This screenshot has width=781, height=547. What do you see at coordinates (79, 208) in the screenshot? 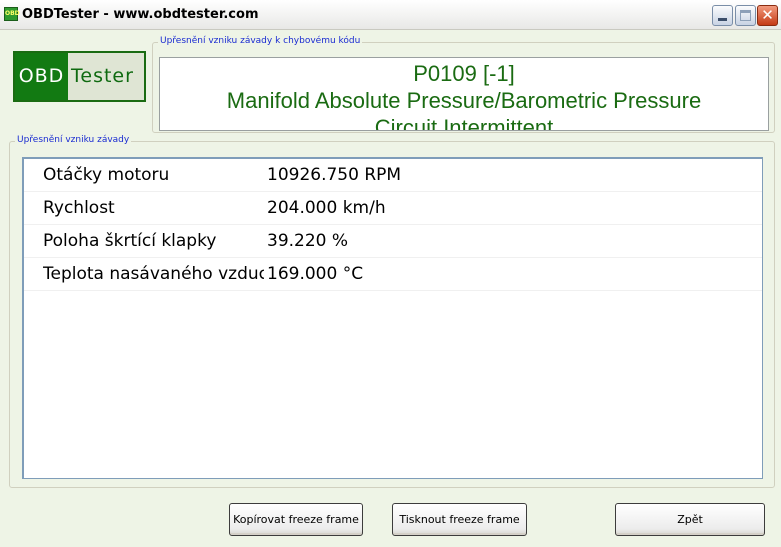
I see `parameter-name: Rychlost` at bounding box center [79, 208].